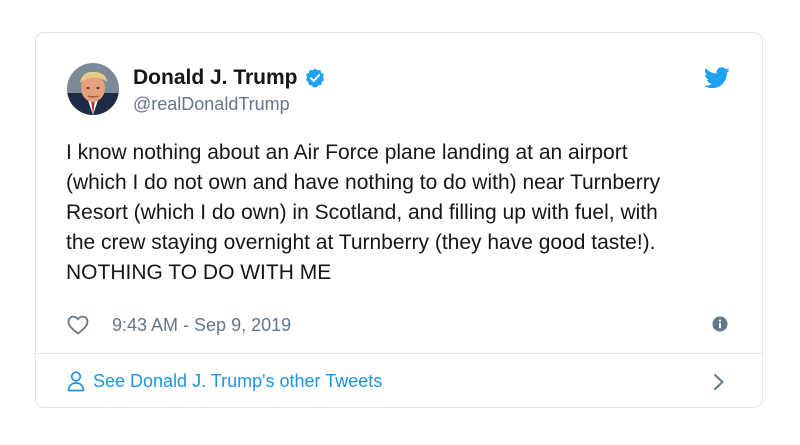  What do you see at coordinates (215, 78) in the screenshot?
I see `author-name-text: Donald J. Trump` at bounding box center [215, 78].